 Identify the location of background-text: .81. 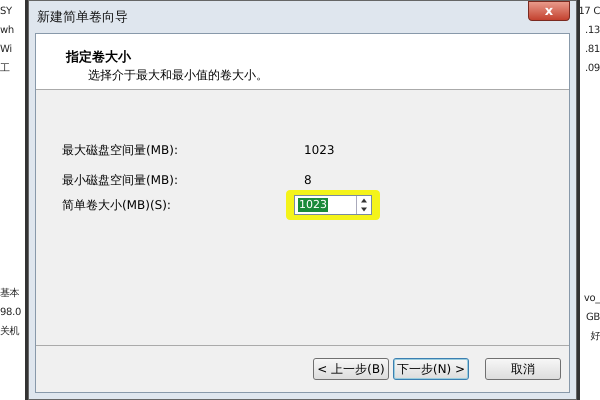
(592, 50).